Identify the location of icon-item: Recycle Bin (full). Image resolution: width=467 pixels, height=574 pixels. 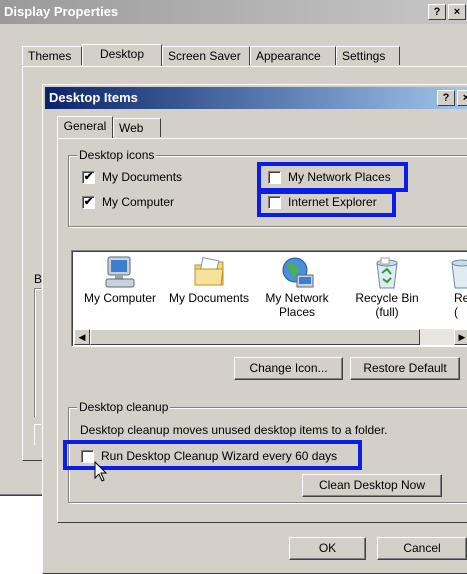
(387, 287).